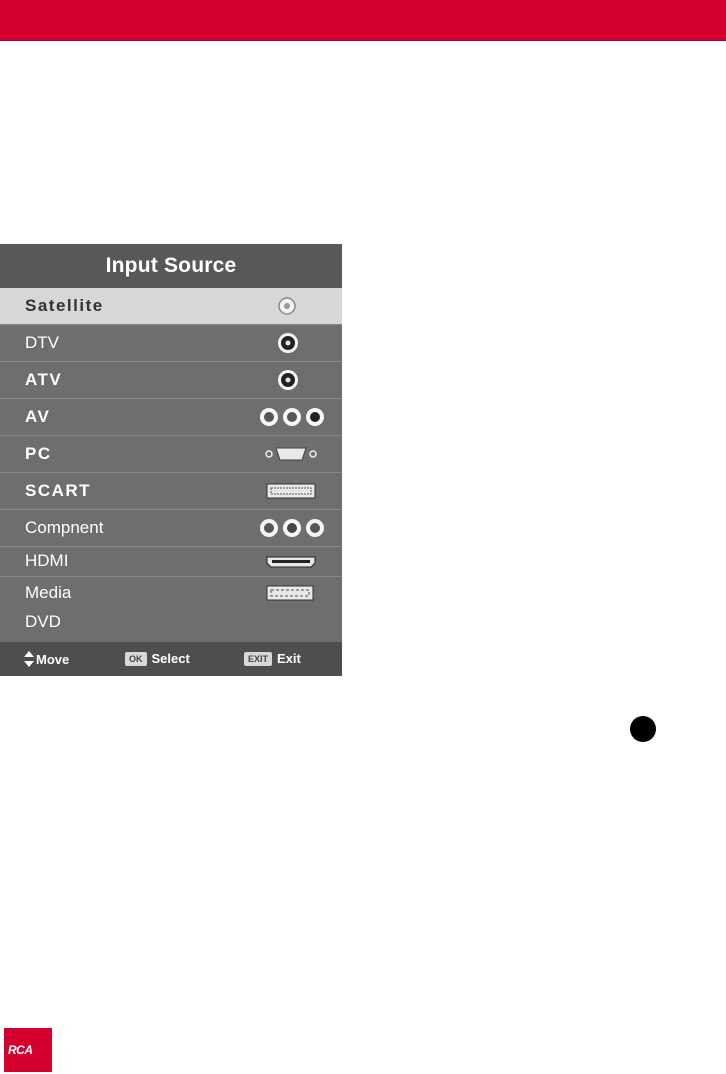 This screenshot has width=726, height=1074. I want to click on select-label: Select, so click(170, 658).